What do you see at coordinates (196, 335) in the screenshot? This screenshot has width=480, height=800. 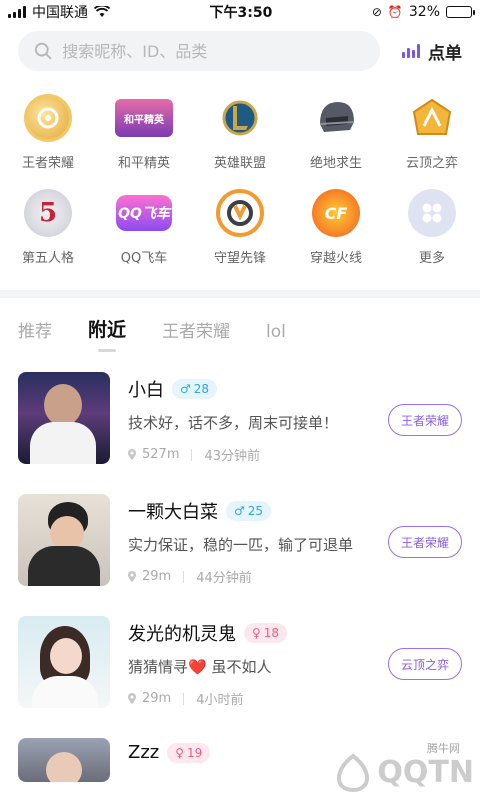 I see `tab-honor-of-kings: 王者荣耀` at bounding box center [196, 335].